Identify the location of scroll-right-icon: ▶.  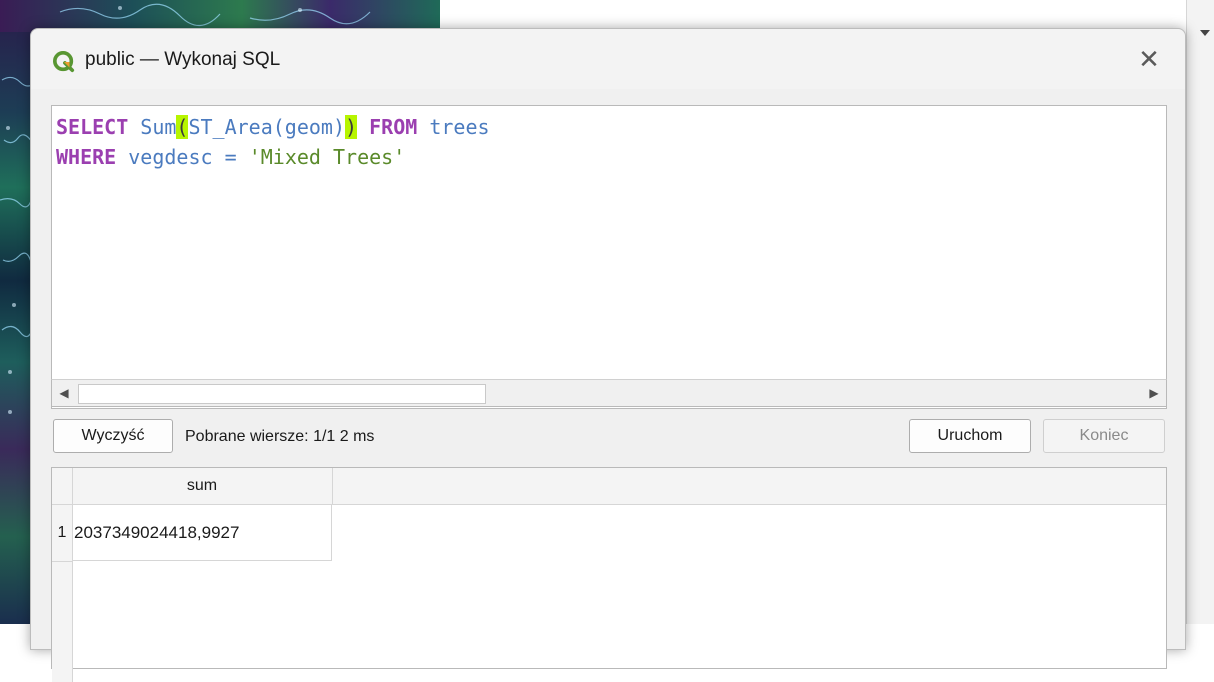
(1154, 393).